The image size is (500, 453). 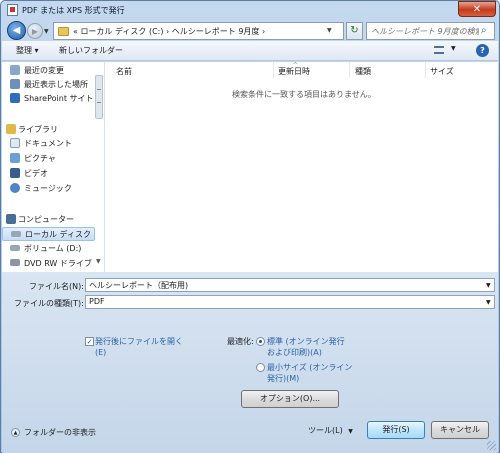 What do you see at coordinates (250, 10) in the screenshot?
I see `title-bar: PDF または XPS 形式で発行 ✕` at bounding box center [250, 10].